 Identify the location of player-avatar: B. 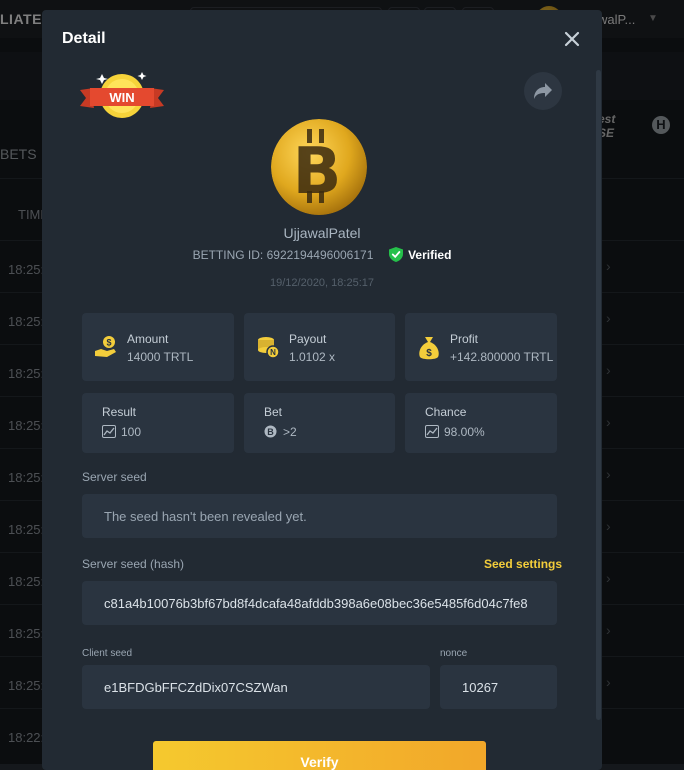
(319, 167).